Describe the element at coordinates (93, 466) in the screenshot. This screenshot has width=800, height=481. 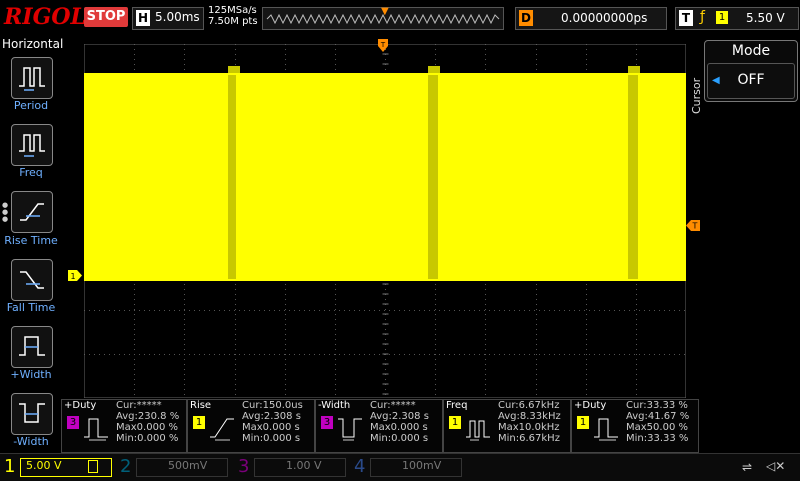
I see `bandwidth-limit-icon` at that location.